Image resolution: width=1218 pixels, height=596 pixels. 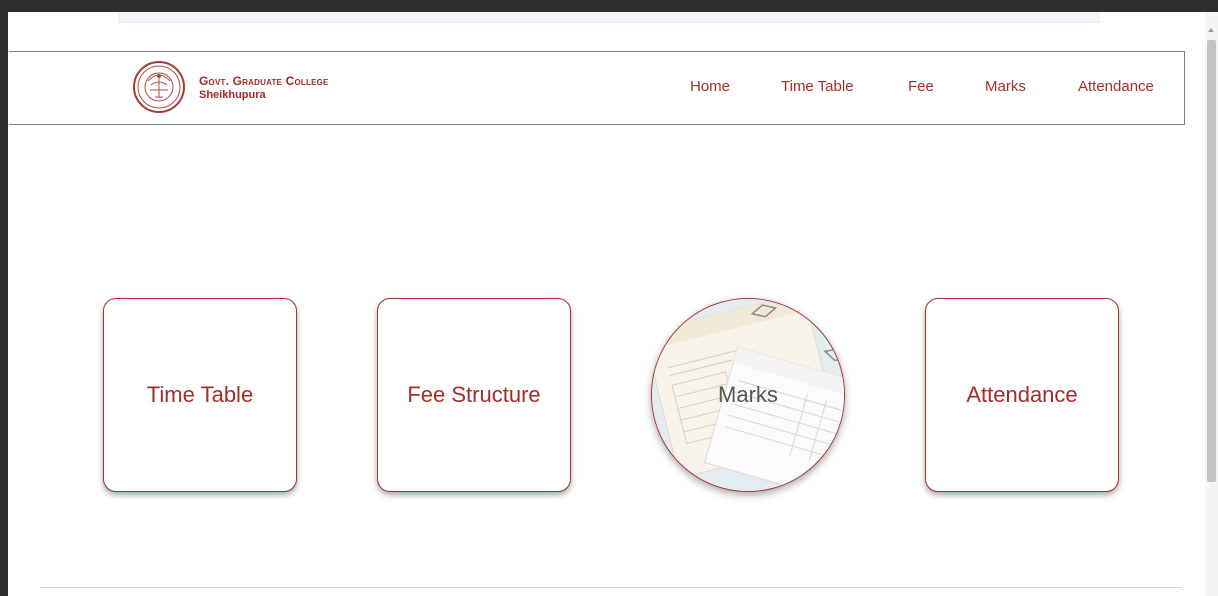 I want to click on brand-city: Sheikhupura, so click(x=232, y=95).